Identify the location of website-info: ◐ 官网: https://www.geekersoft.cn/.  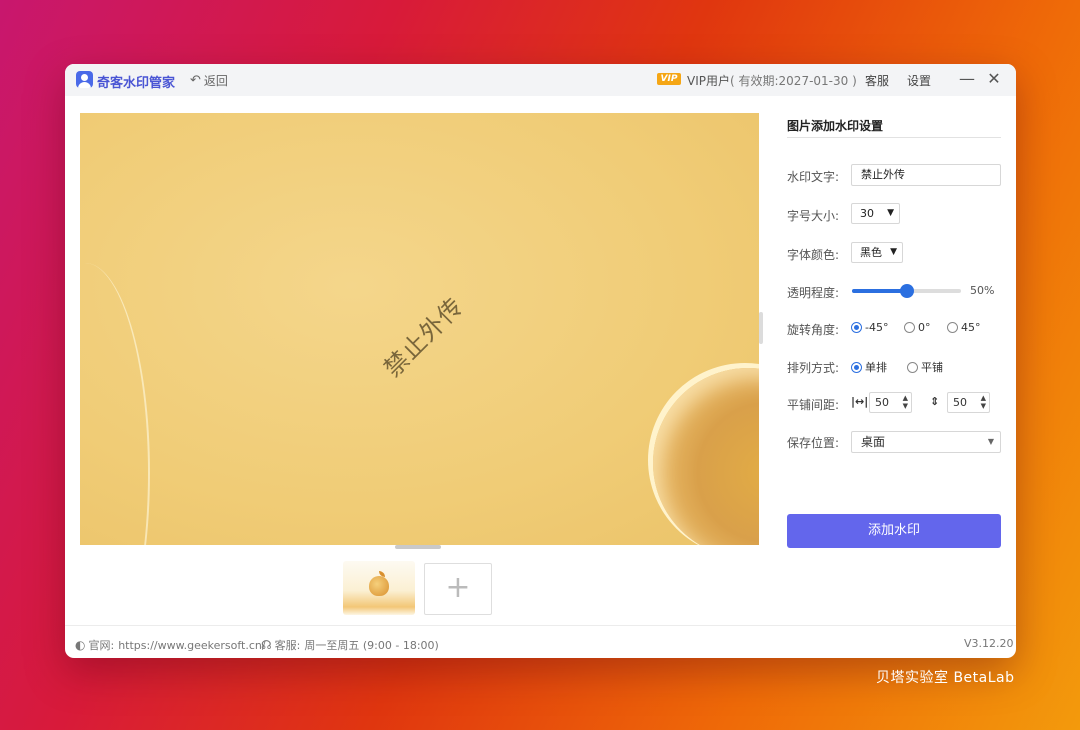
(170, 645).